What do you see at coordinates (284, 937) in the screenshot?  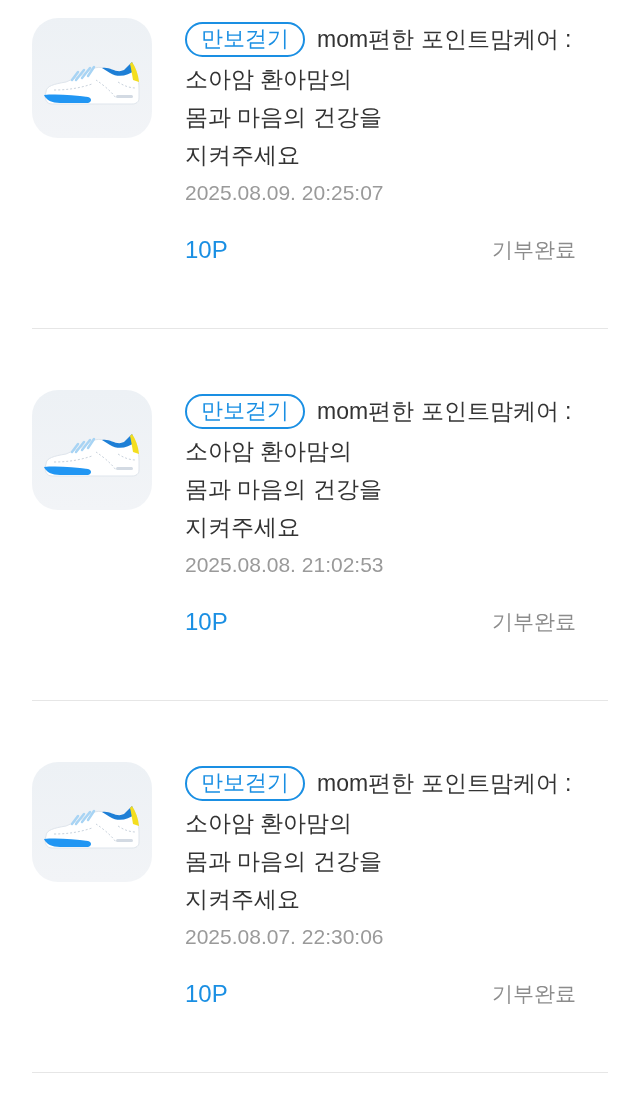 I see `date-text: 2025.08.07. 22:30:06` at bounding box center [284, 937].